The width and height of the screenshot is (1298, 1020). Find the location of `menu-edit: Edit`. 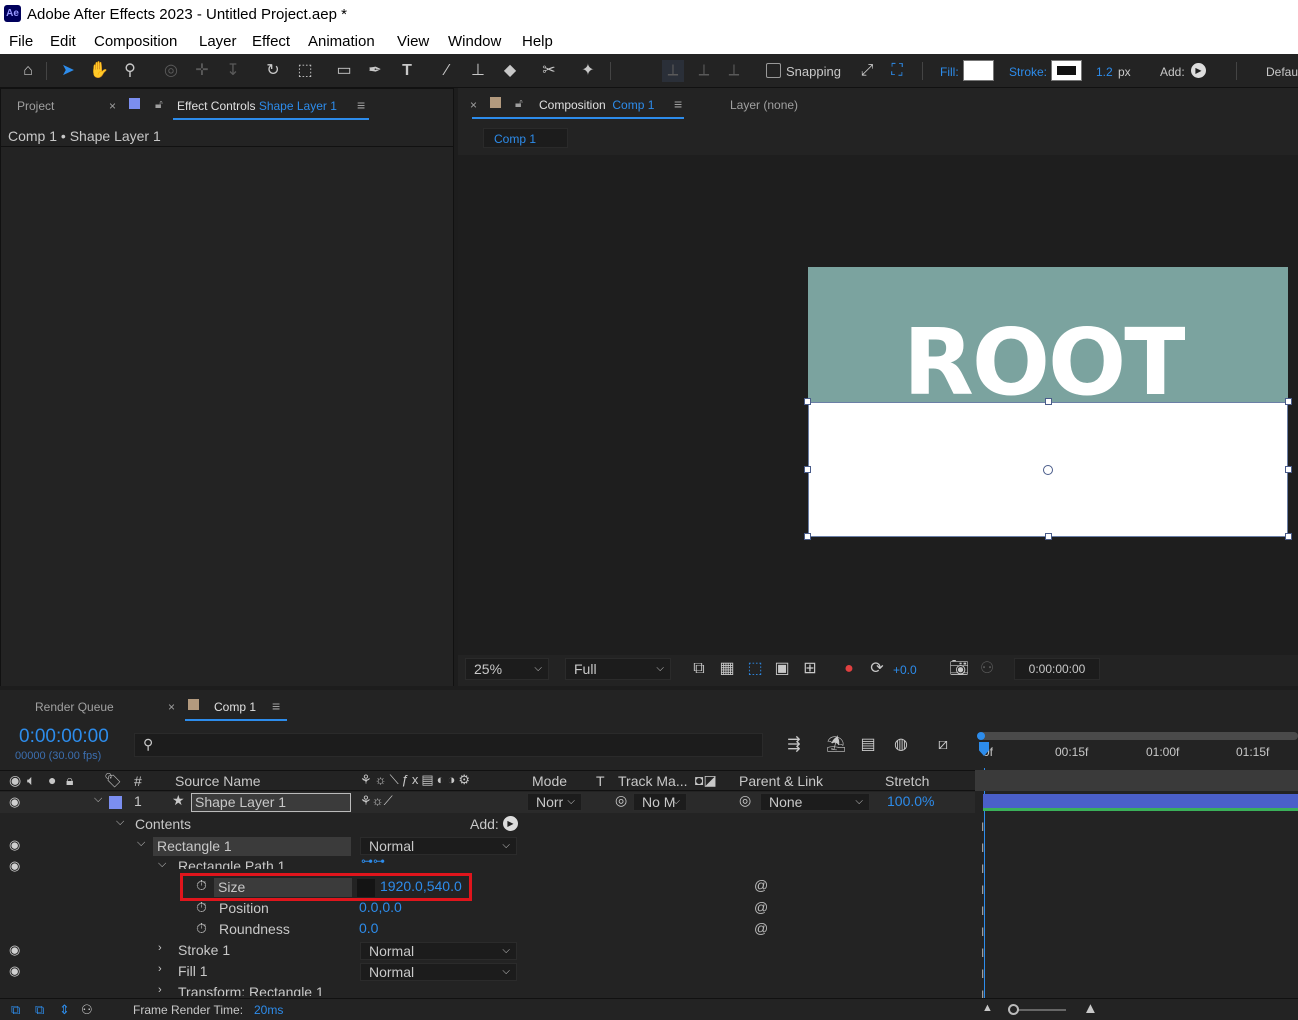

menu-edit: Edit is located at coordinates (63, 41).